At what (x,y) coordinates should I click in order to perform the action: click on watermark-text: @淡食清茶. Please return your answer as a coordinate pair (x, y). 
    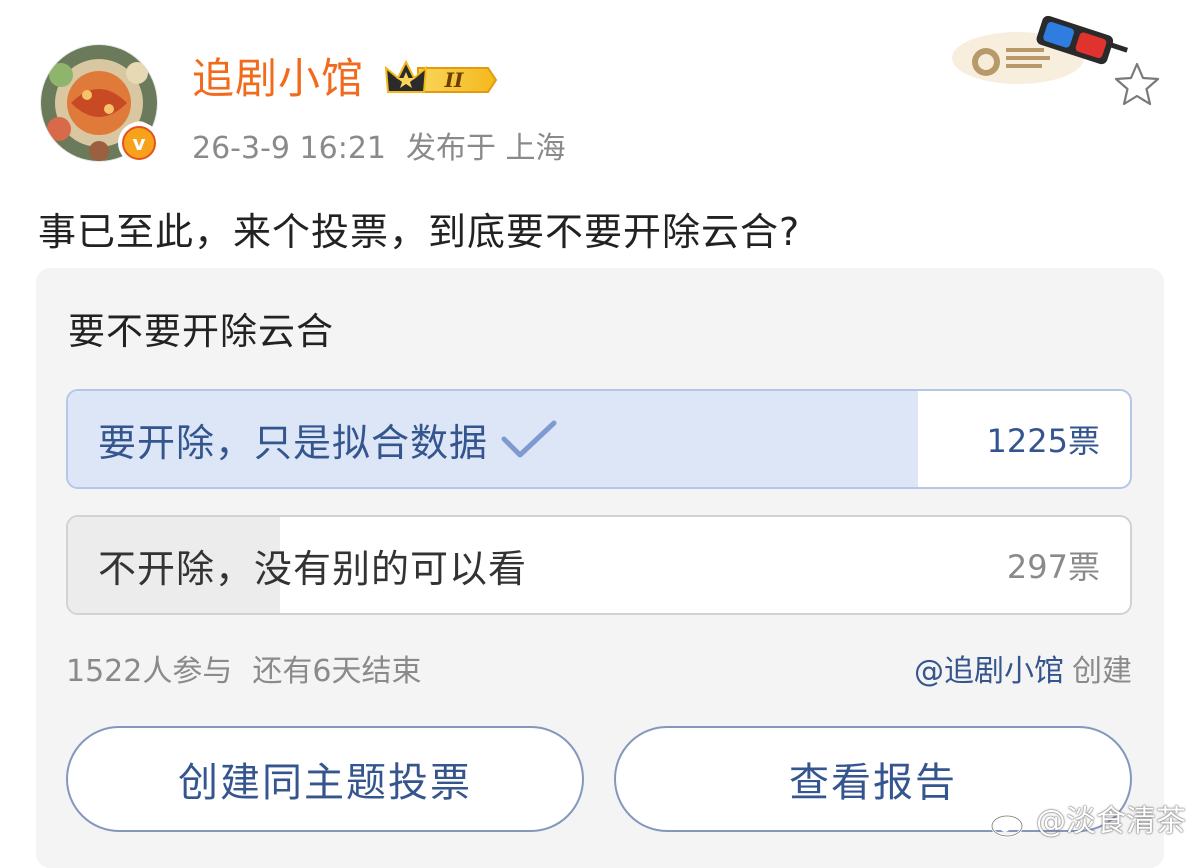
    Looking at the image, I should click on (1111, 821).